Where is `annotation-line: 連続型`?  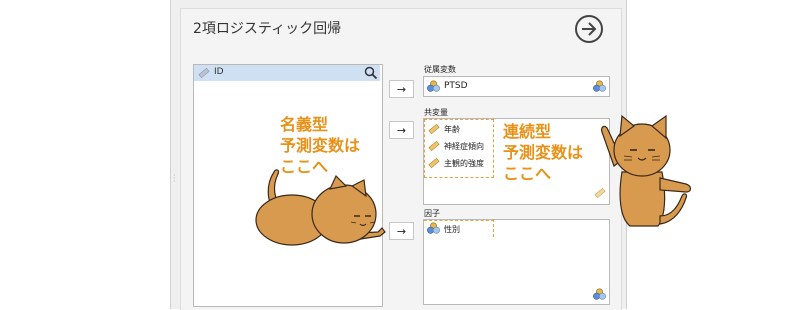 annotation-line: 連続型 is located at coordinates (527, 131).